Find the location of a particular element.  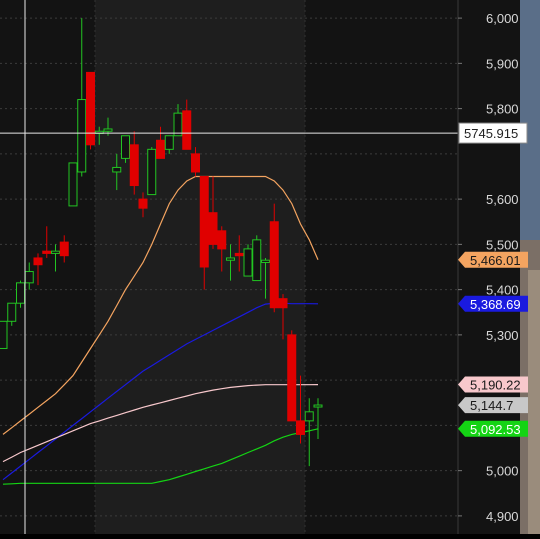

price-tag: 5,368.69 is located at coordinates (493, 303).